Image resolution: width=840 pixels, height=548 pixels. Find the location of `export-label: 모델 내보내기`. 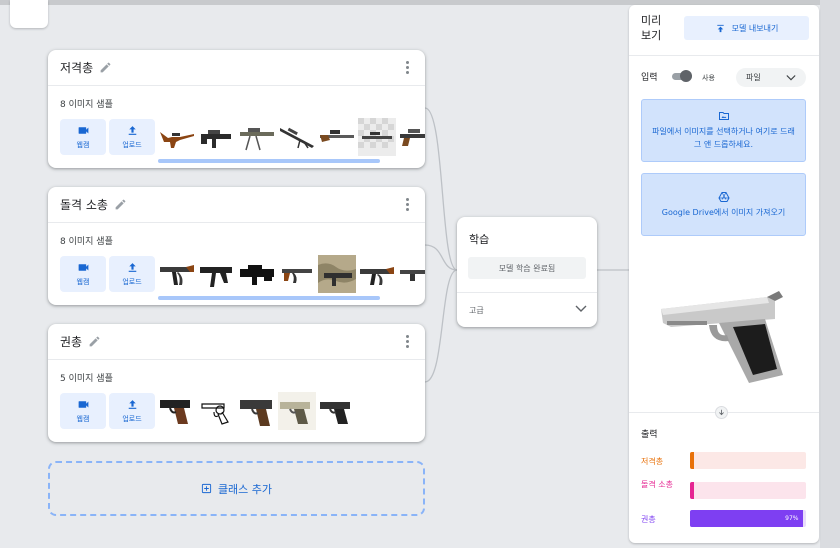

export-label: 모델 내보내기 is located at coordinates (755, 28).